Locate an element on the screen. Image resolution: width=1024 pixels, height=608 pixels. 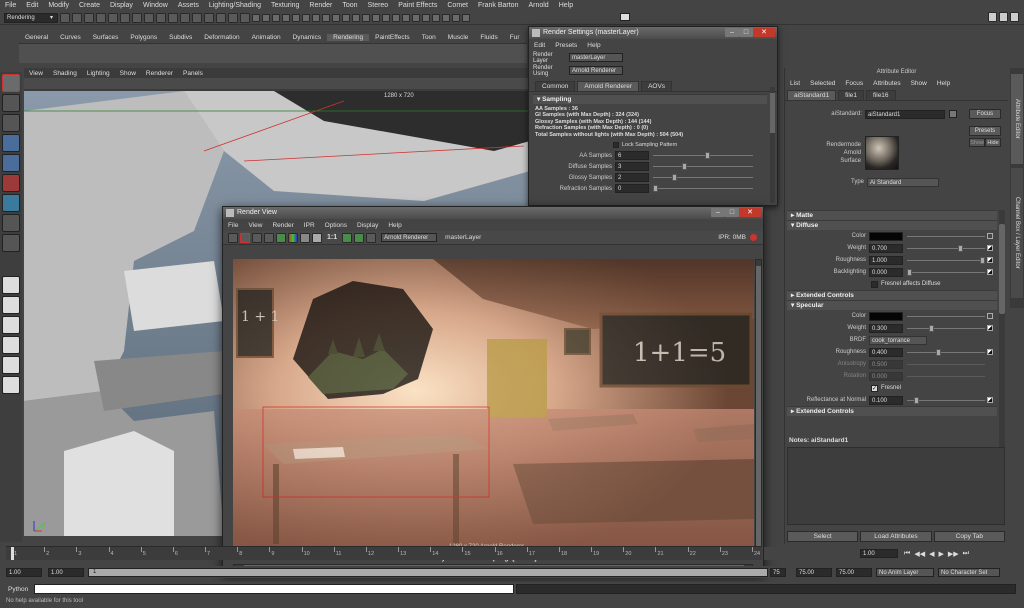
menu-arnold: Arnold is located at coordinates (538, 5).